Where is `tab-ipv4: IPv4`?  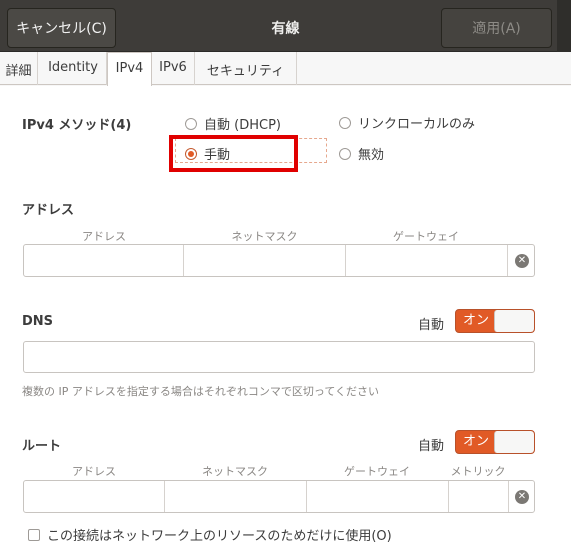 tab-ipv4: IPv4 is located at coordinates (129, 69).